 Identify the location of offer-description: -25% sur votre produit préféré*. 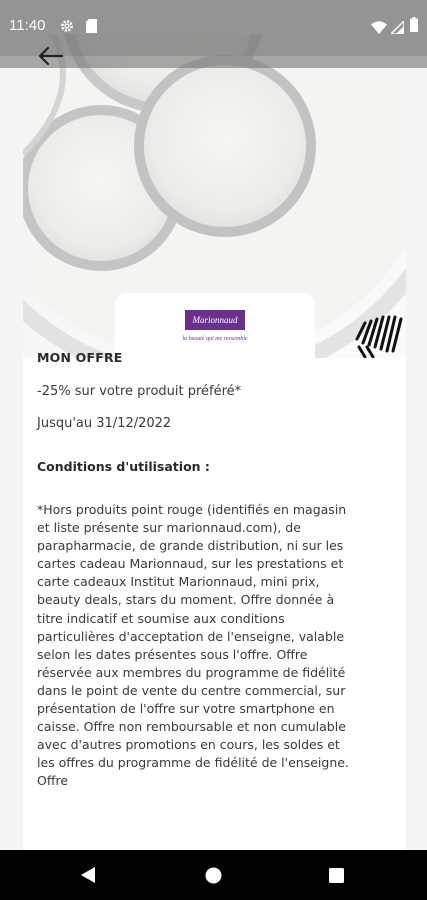
(139, 391).